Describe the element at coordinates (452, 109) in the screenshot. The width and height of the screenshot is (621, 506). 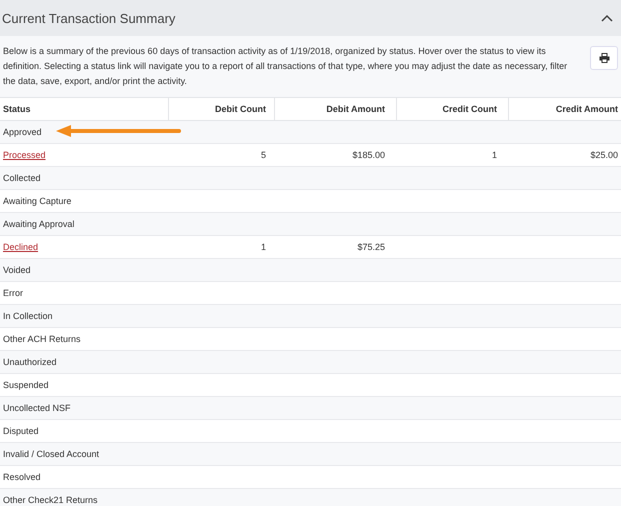
I see `column-header: Credit Count` at that location.